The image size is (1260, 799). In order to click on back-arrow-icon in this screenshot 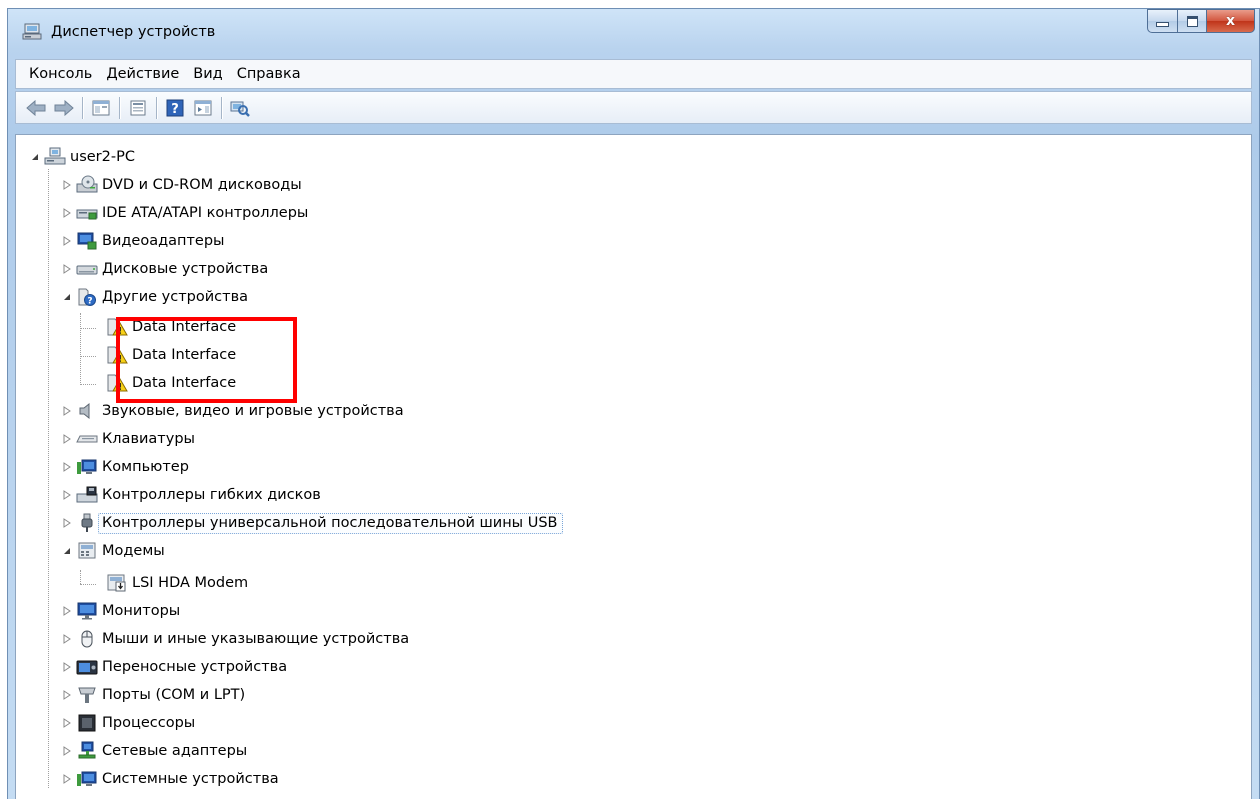, I will do `click(36, 107)`.